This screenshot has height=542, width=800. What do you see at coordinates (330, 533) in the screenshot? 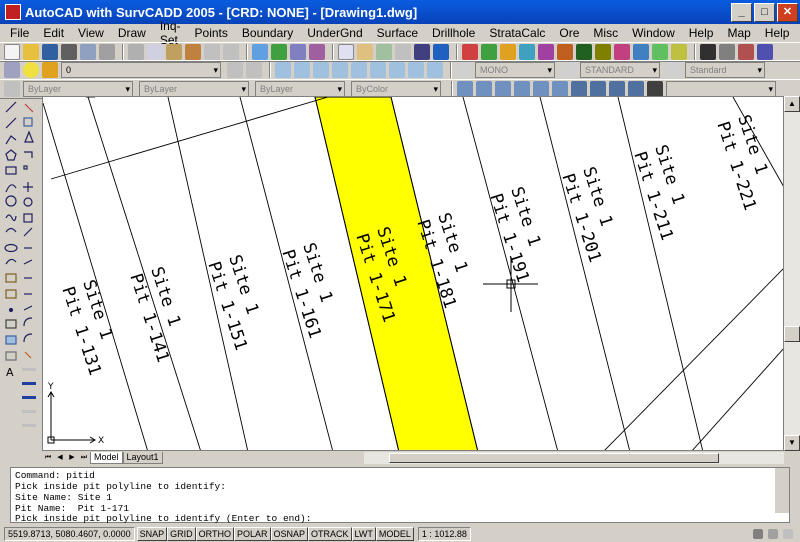
I see `otrack-toggle: OTRACK` at bounding box center [330, 533].